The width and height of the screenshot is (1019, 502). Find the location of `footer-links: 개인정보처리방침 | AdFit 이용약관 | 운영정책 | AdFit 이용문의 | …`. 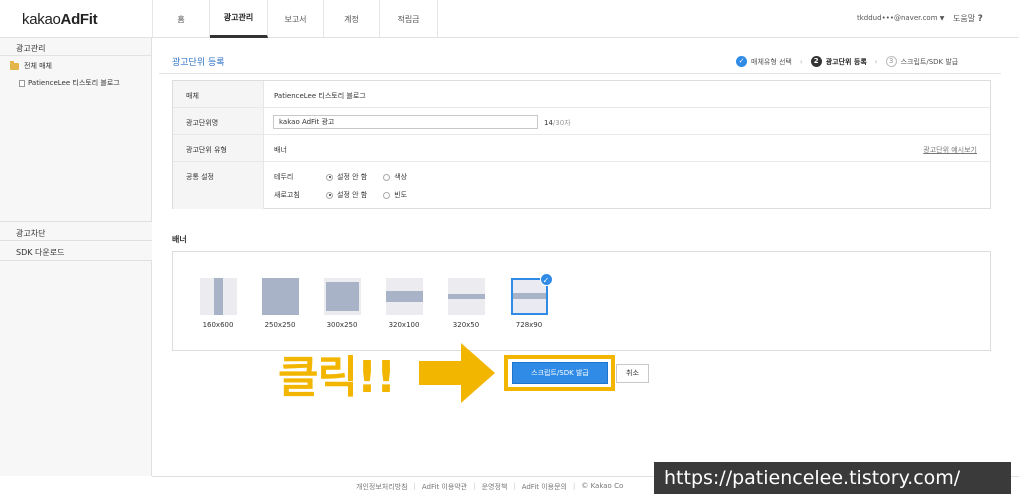

footer-links: 개인정보처리방침 | AdFit 이용약관 | 운영정책 | AdFit 이용문의 | … is located at coordinates (490, 487).